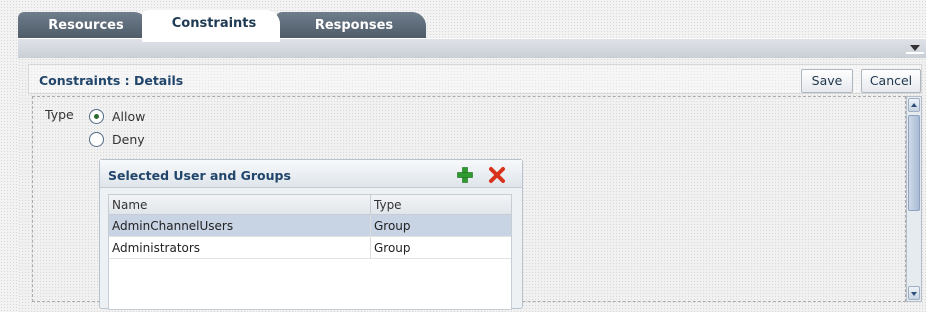  What do you see at coordinates (199, 175) in the screenshot?
I see `groups-title: Selected User and Groups` at bounding box center [199, 175].